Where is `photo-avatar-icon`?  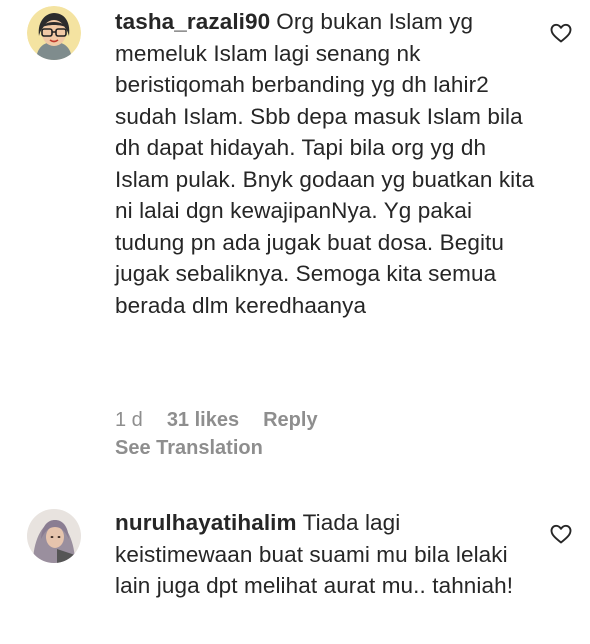 photo-avatar-icon is located at coordinates (54, 536).